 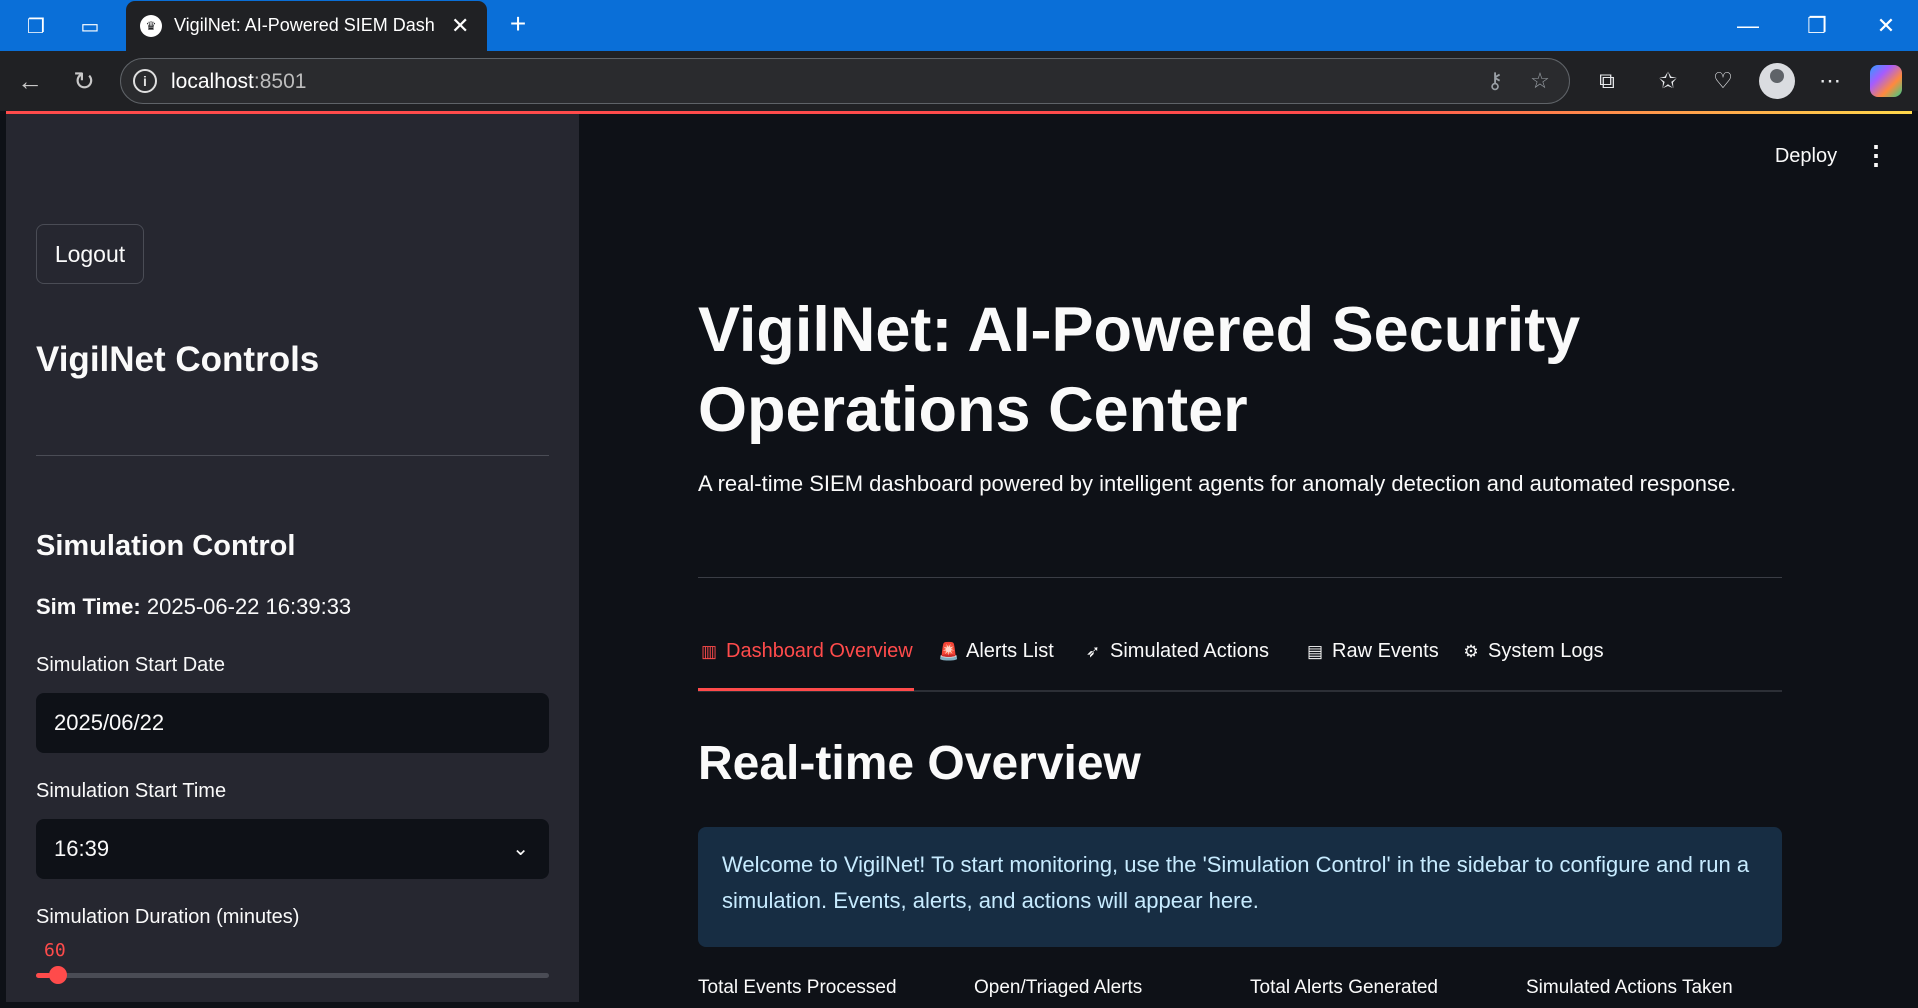 What do you see at coordinates (90, 254) in the screenshot?
I see `logout-button: Logout` at bounding box center [90, 254].